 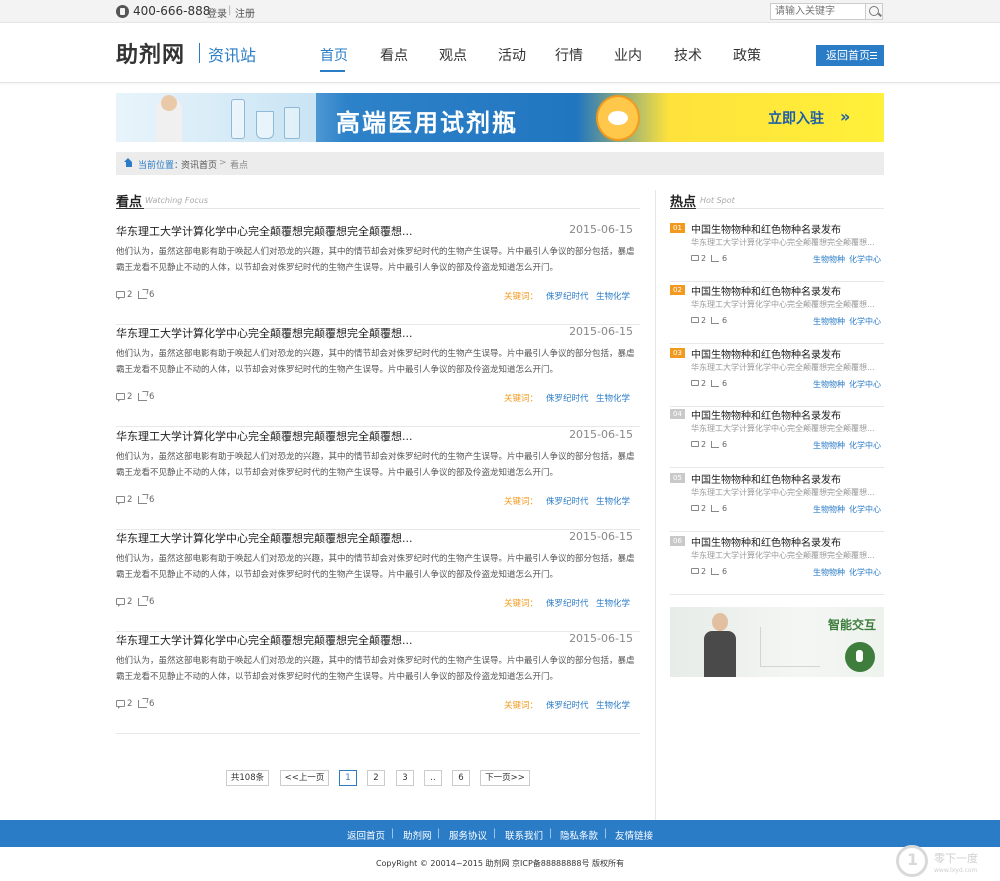 What do you see at coordinates (500, 117) in the screenshot?
I see `promo-banner: 高端医用试剂瓶 立即入驻 »` at bounding box center [500, 117].